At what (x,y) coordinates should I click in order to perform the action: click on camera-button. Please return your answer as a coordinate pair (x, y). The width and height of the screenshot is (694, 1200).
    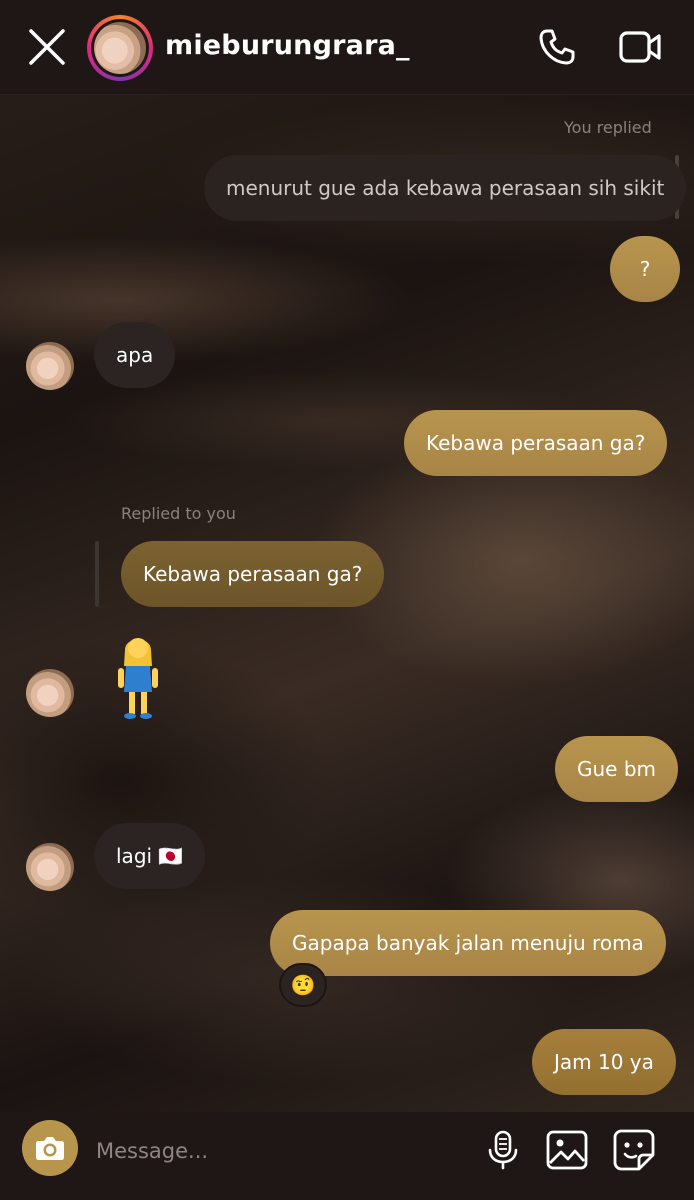
    Looking at the image, I should click on (50, 1148).